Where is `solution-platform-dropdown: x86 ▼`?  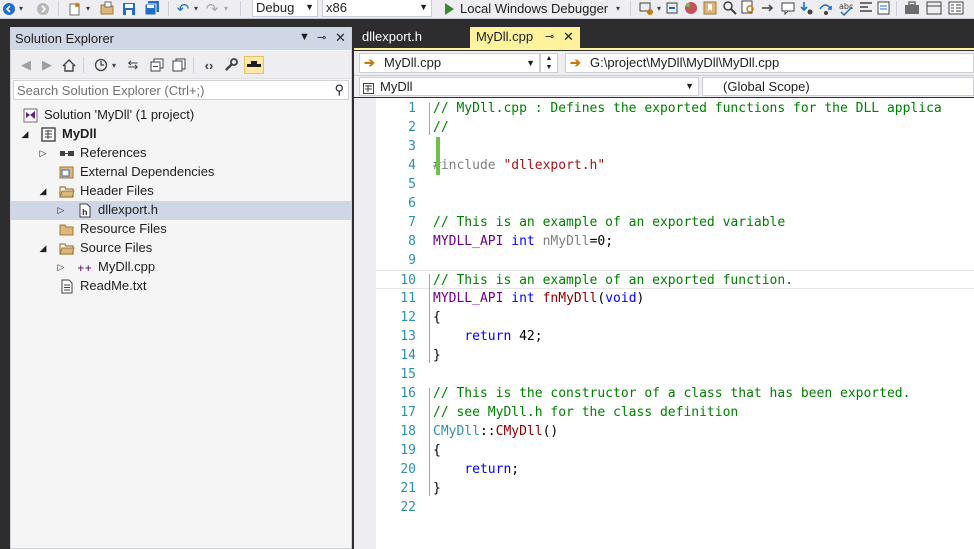 solution-platform-dropdown: x86 ▼ is located at coordinates (377, 8).